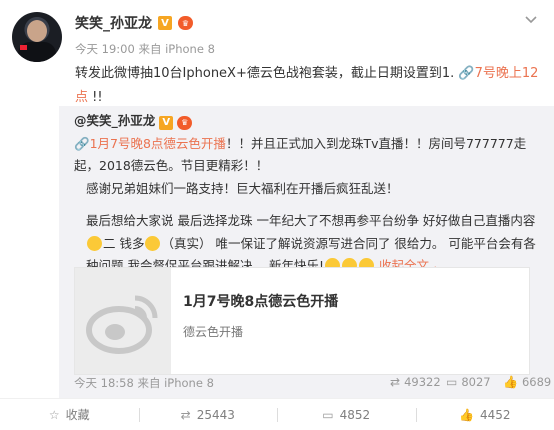 Image resolution: width=554 pixels, height=430 pixels. What do you see at coordinates (97, 97) in the screenshot?
I see `post-text-end: !!` at bounding box center [97, 97].